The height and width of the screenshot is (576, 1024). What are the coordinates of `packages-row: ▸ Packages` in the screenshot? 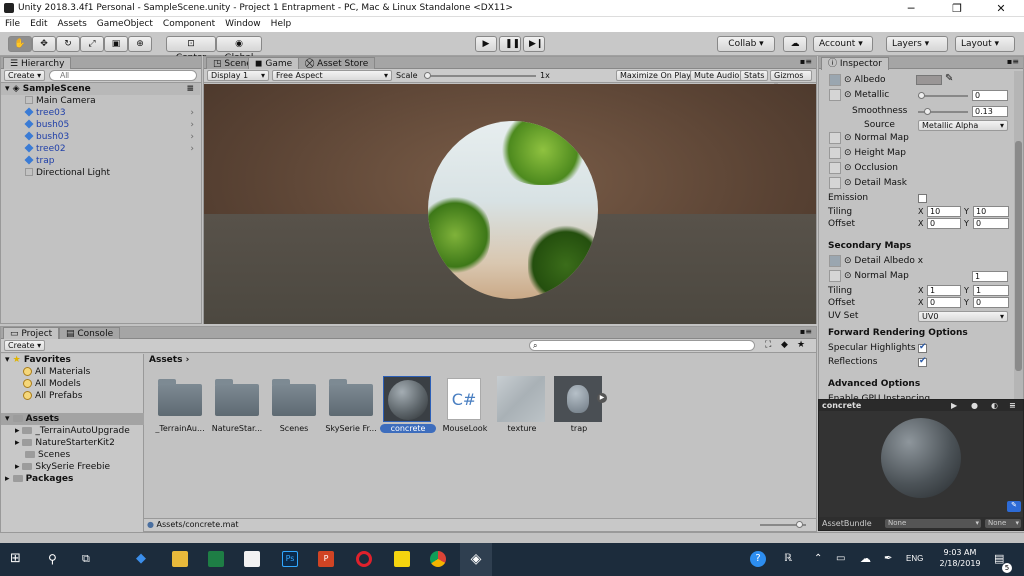 It's located at (100, 479).